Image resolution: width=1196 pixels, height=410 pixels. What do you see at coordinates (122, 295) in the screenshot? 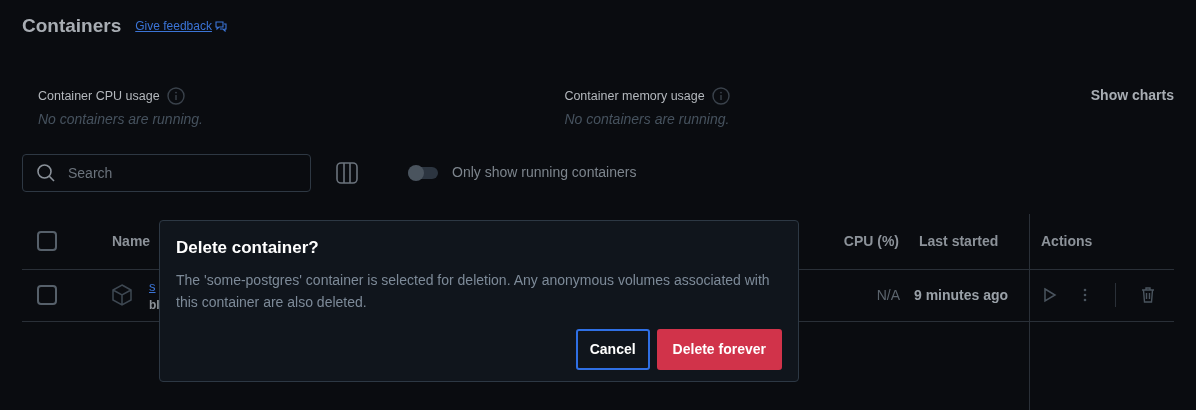
I see `cube-icon` at bounding box center [122, 295].